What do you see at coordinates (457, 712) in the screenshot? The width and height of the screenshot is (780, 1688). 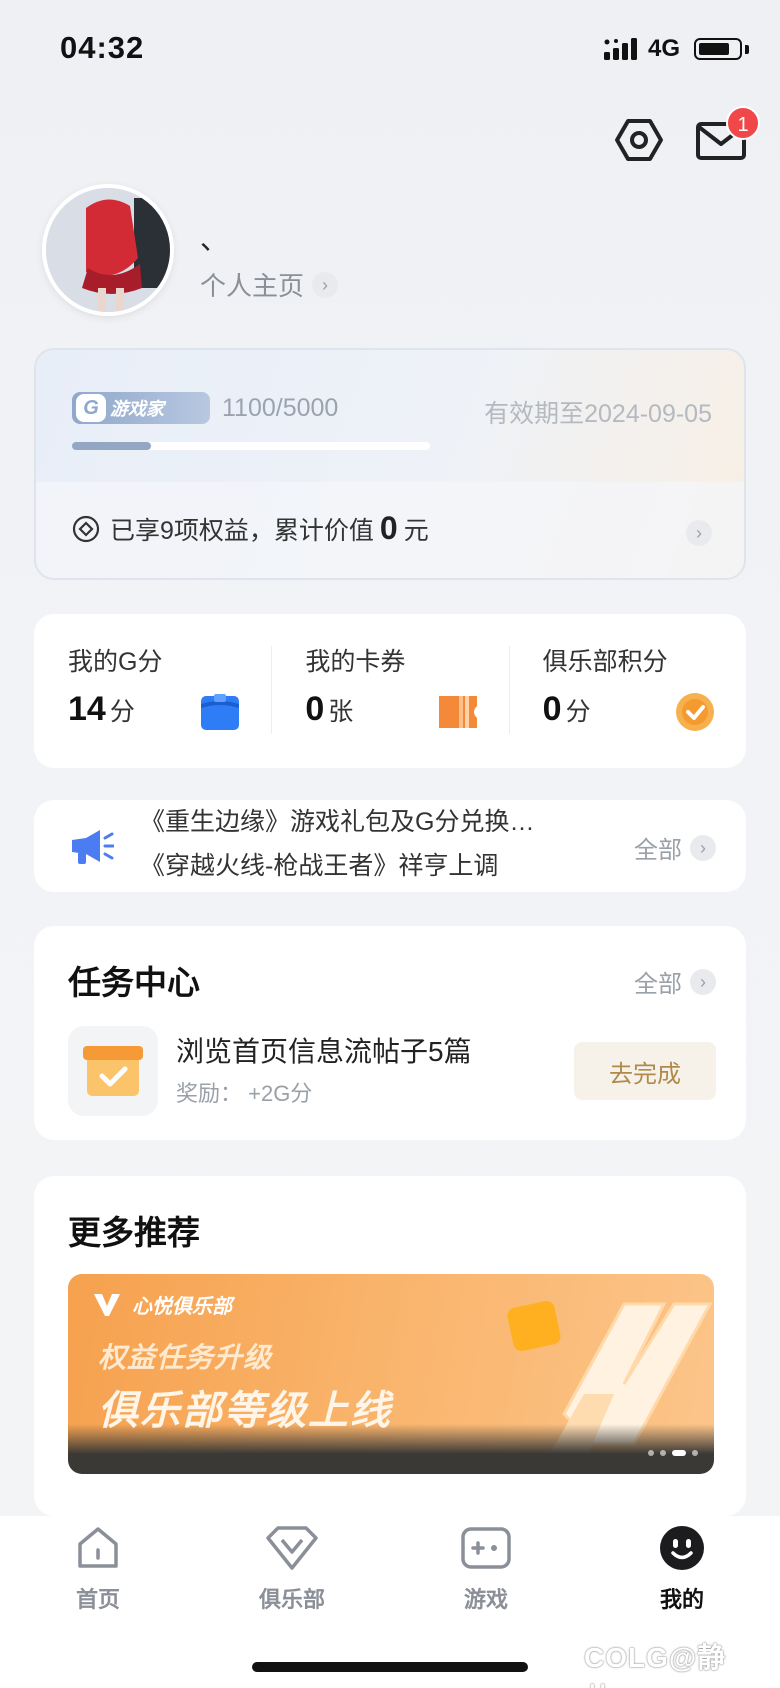 I see `ticket-icon` at bounding box center [457, 712].